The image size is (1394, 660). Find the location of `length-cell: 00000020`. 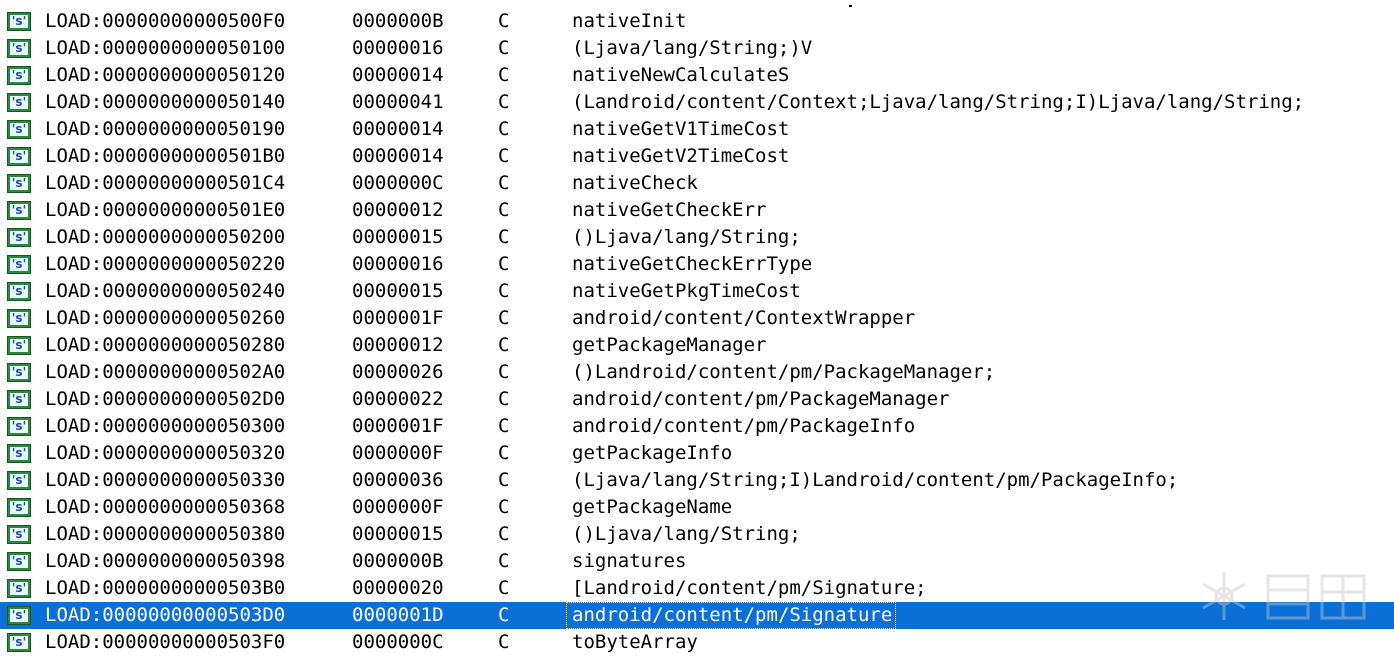

length-cell: 00000020 is located at coordinates (398, 588).